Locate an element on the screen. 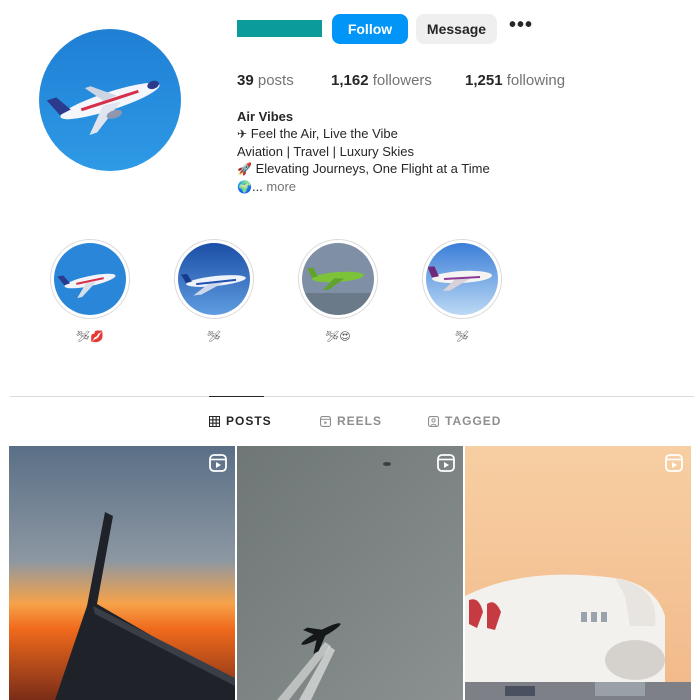  follow-button: Follow is located at coordinates (370, 29).